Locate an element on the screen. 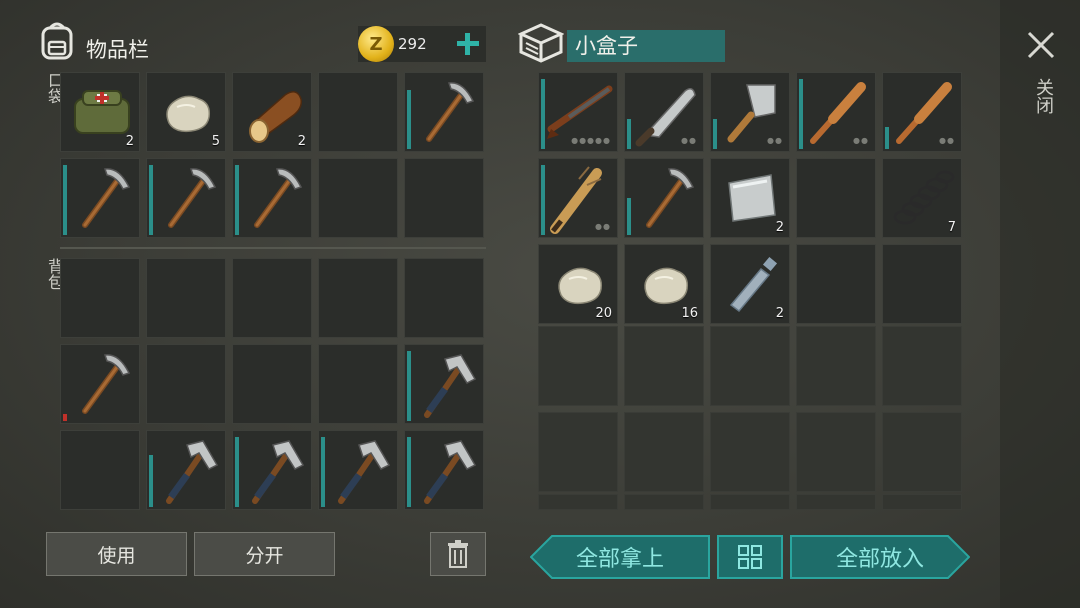  split-button: 分开 is located at coordinates (264, 554).